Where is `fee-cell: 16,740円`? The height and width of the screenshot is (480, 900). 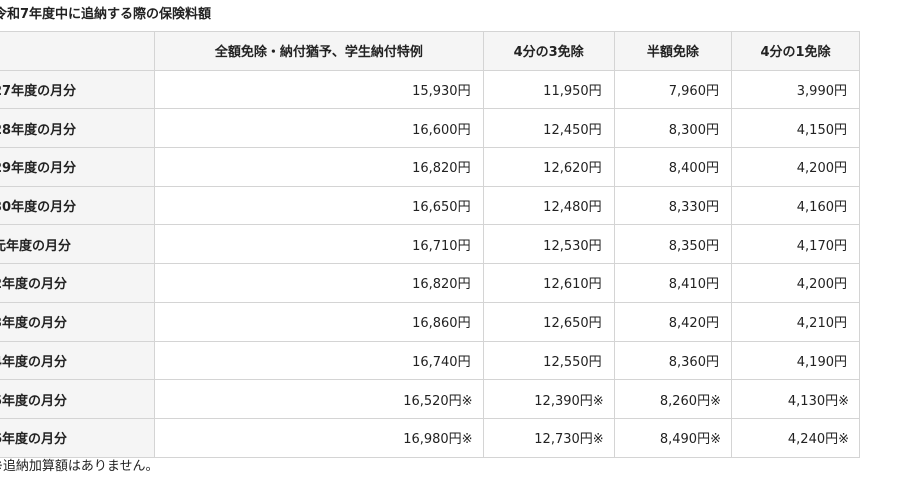 fee-cell: 16,740円 is located at coordinates (319, 360).